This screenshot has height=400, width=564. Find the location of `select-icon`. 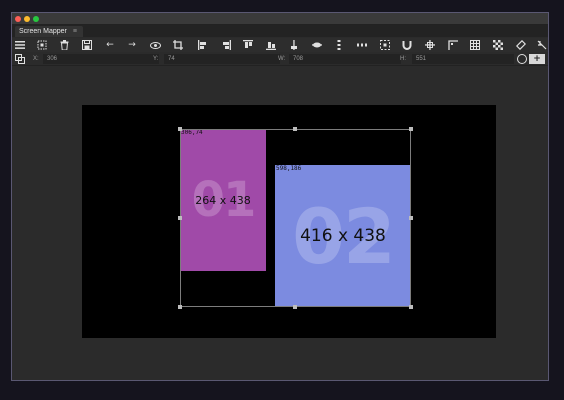

select-icon is located at coordinates (42, 45).